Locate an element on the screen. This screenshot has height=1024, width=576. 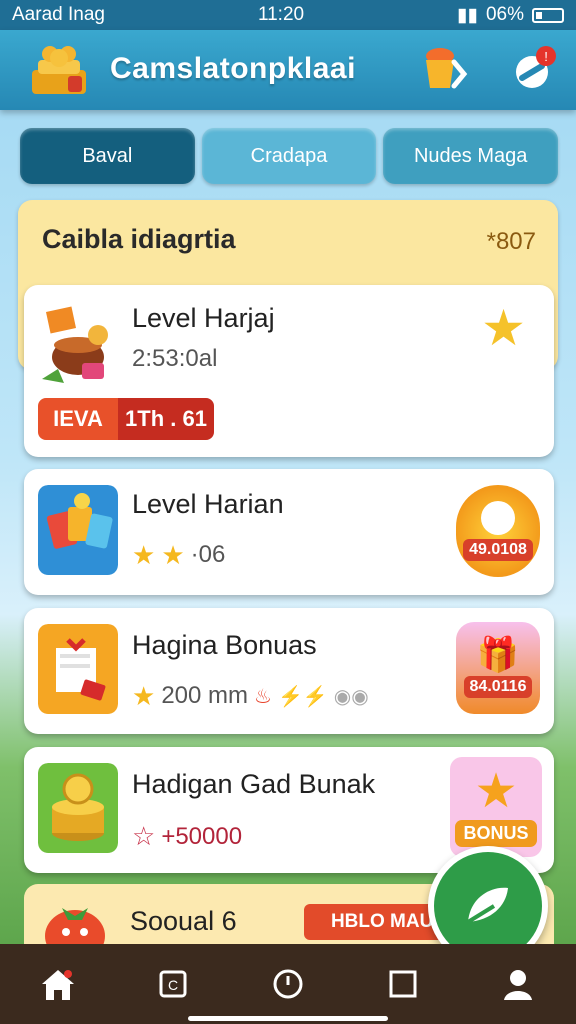
gift-box-icon is located at coordinates (78, 669).